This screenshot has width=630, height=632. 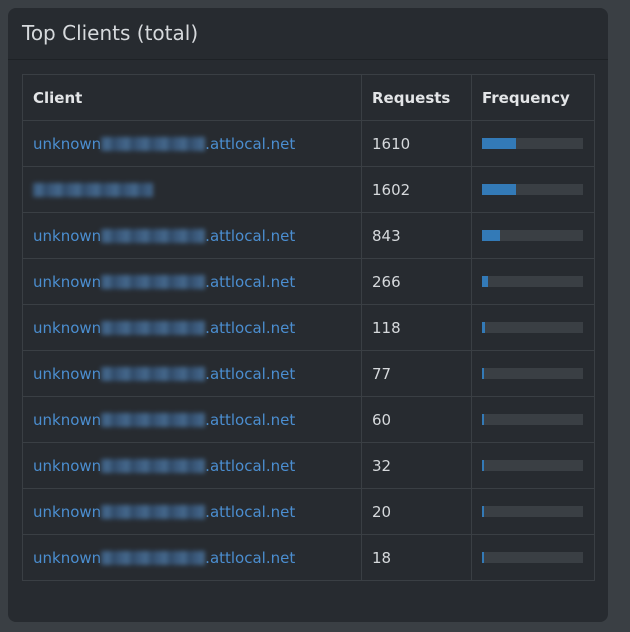 I want to click on requests-cell: 266, so click(x=416, y=281).